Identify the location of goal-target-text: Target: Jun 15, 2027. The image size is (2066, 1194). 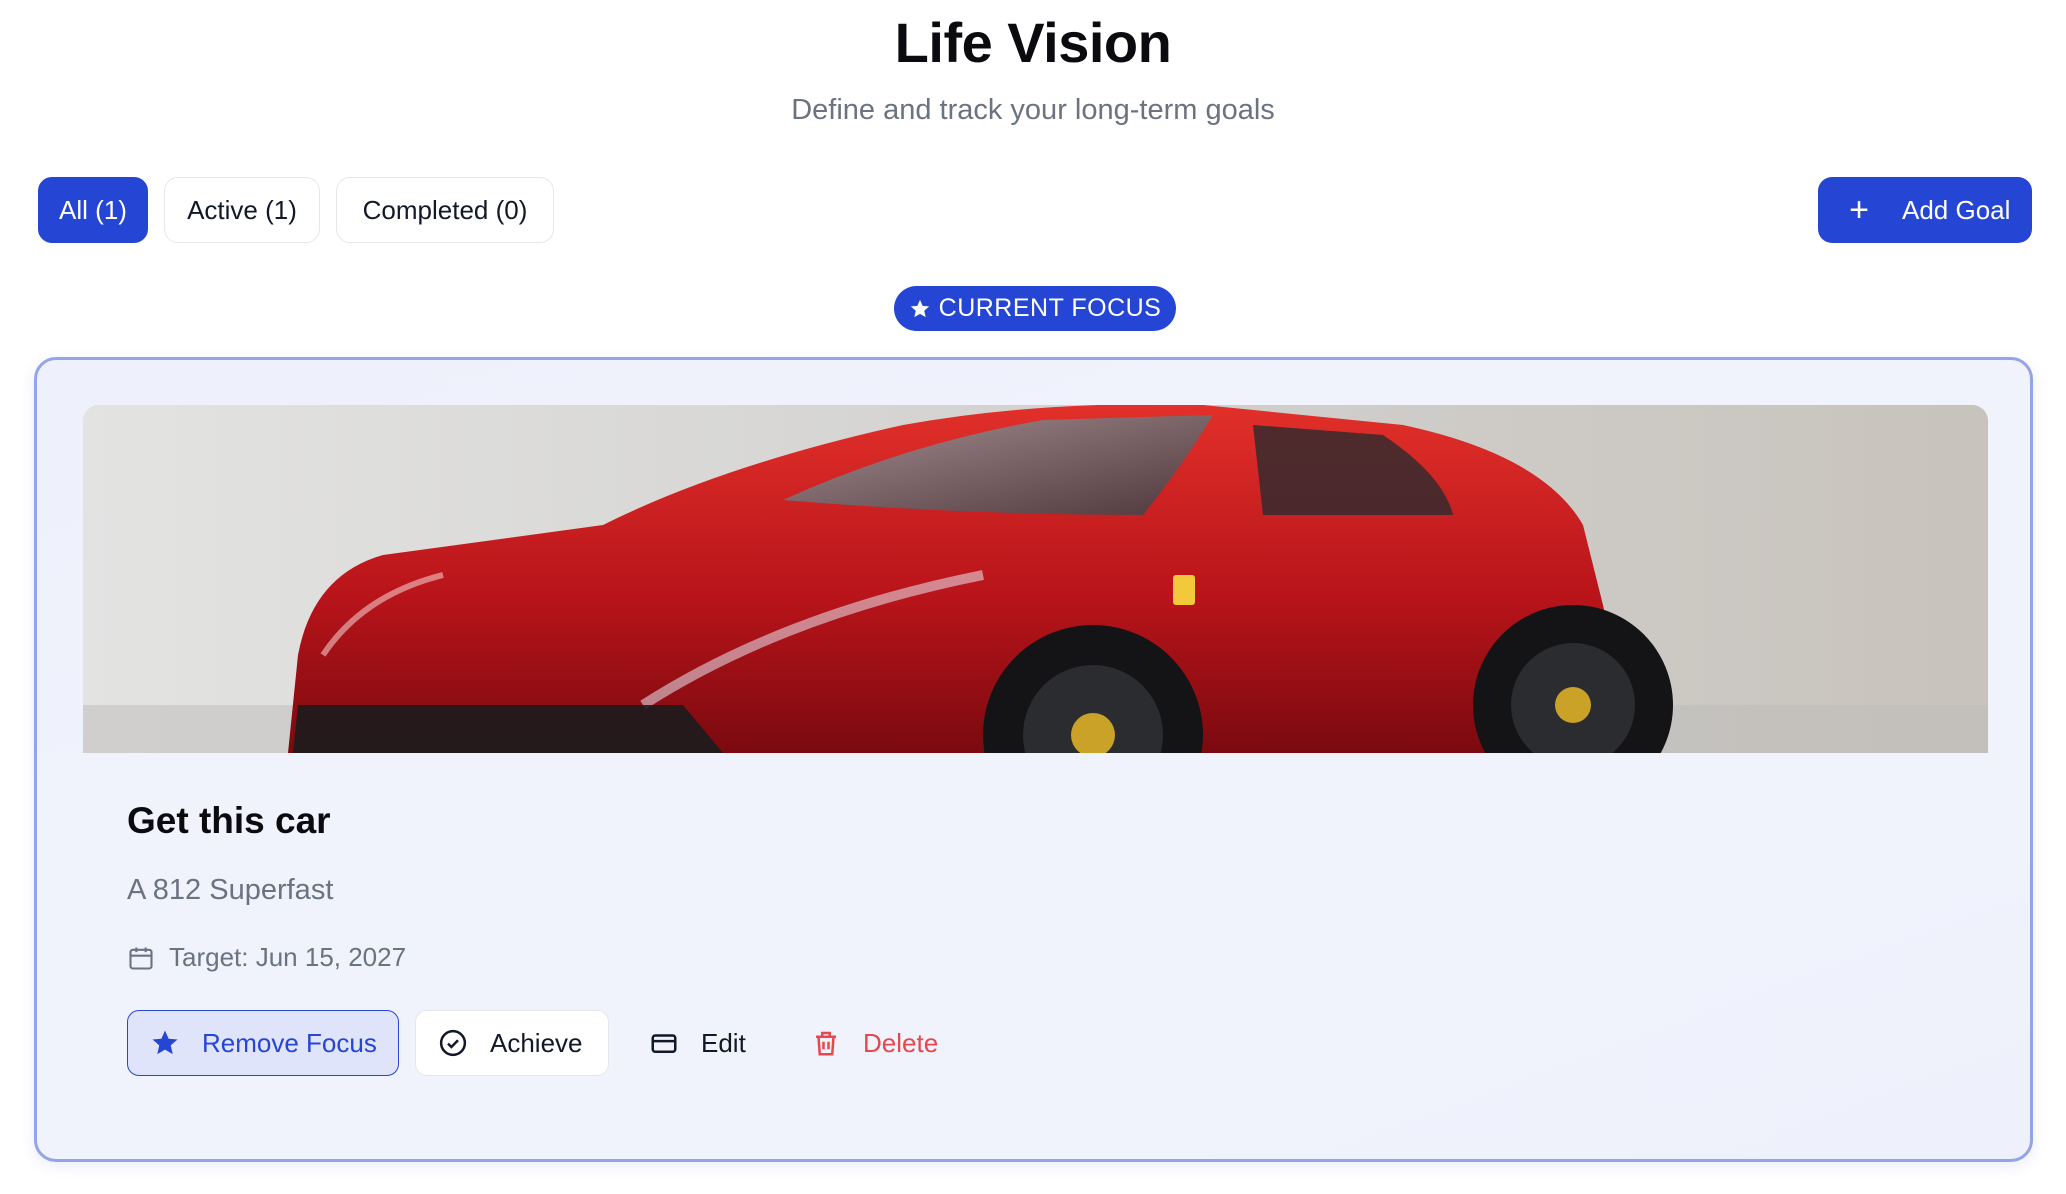
(288, 957).